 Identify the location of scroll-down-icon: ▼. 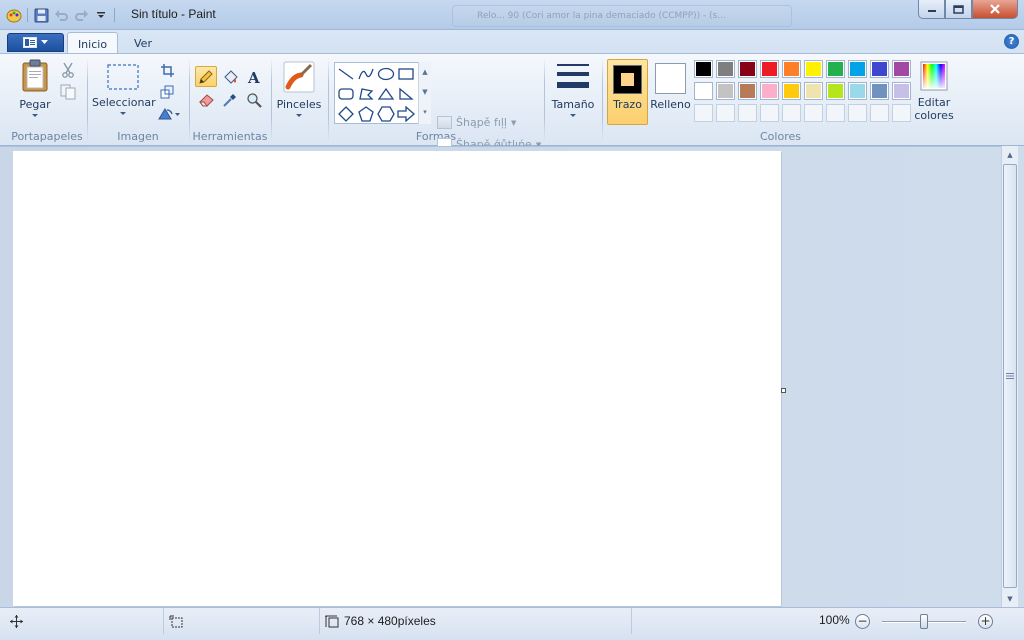
(1010, 598).